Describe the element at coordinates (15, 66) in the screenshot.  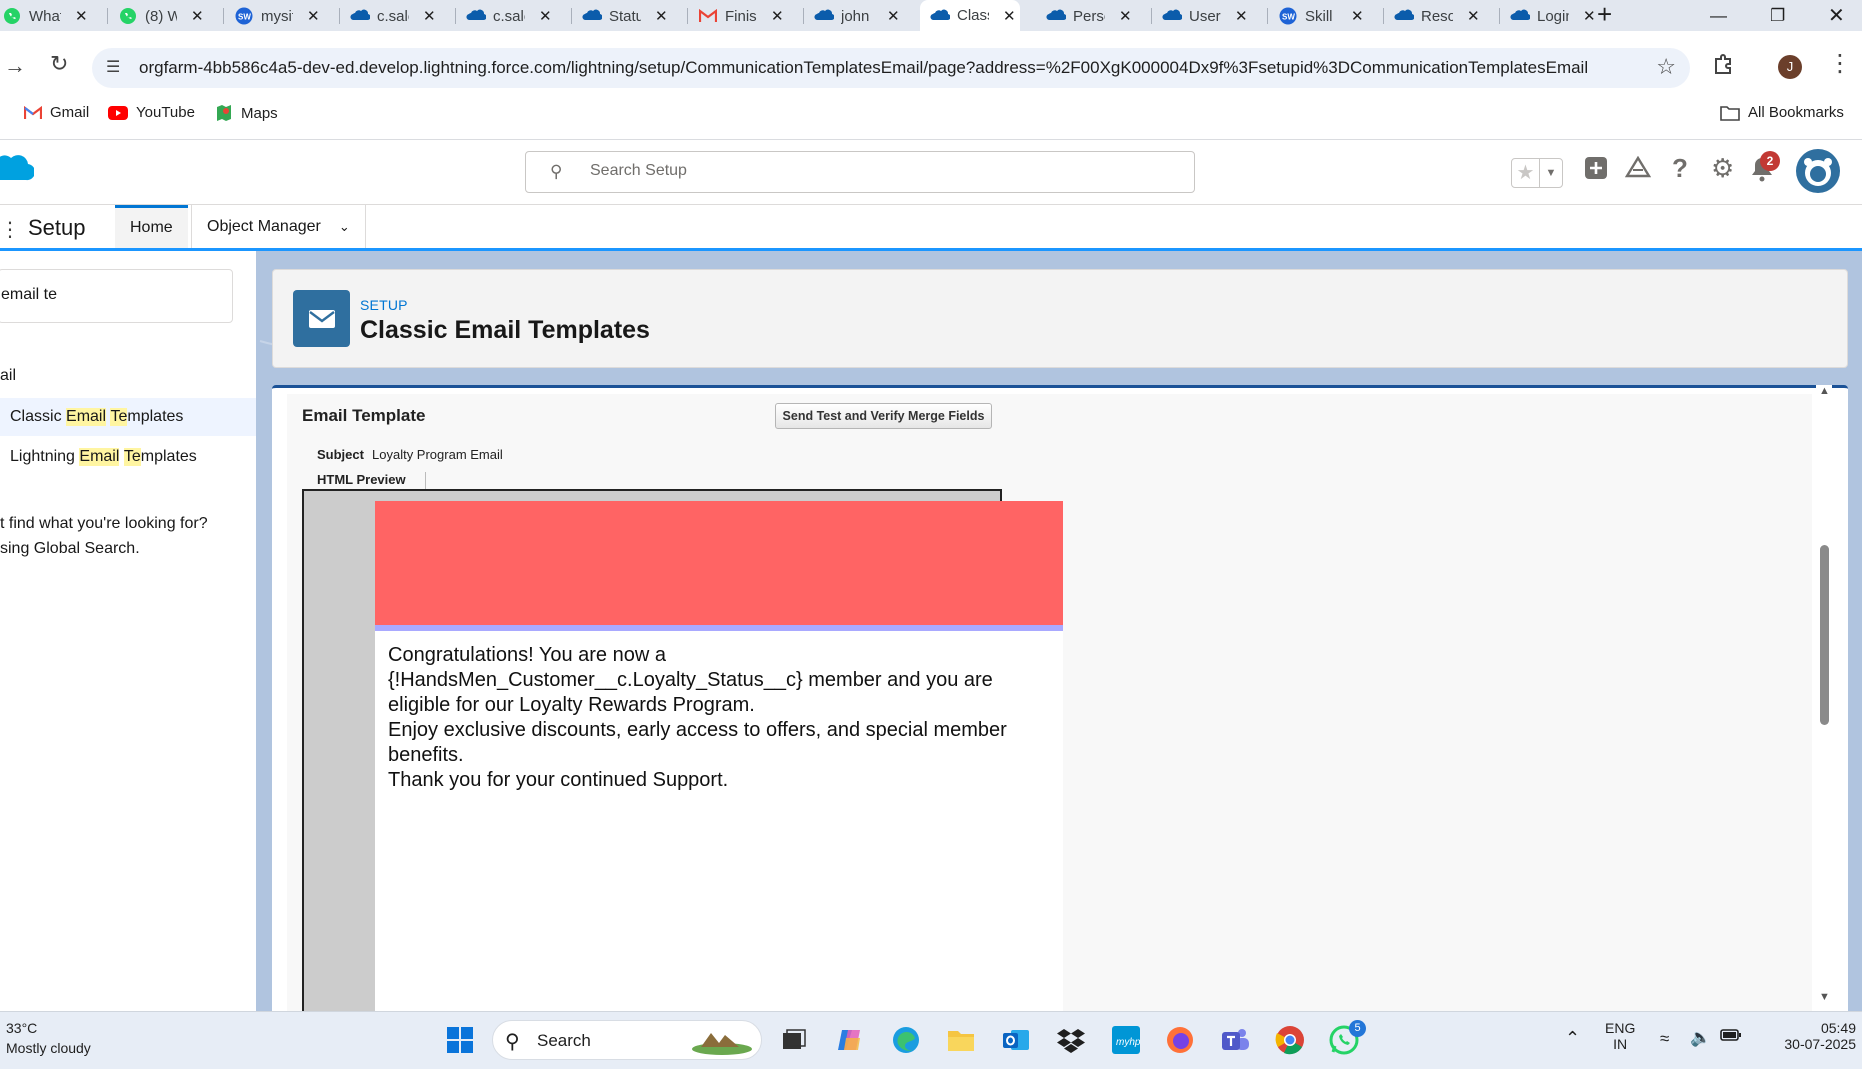
I see `forward-icon: →` at that location.